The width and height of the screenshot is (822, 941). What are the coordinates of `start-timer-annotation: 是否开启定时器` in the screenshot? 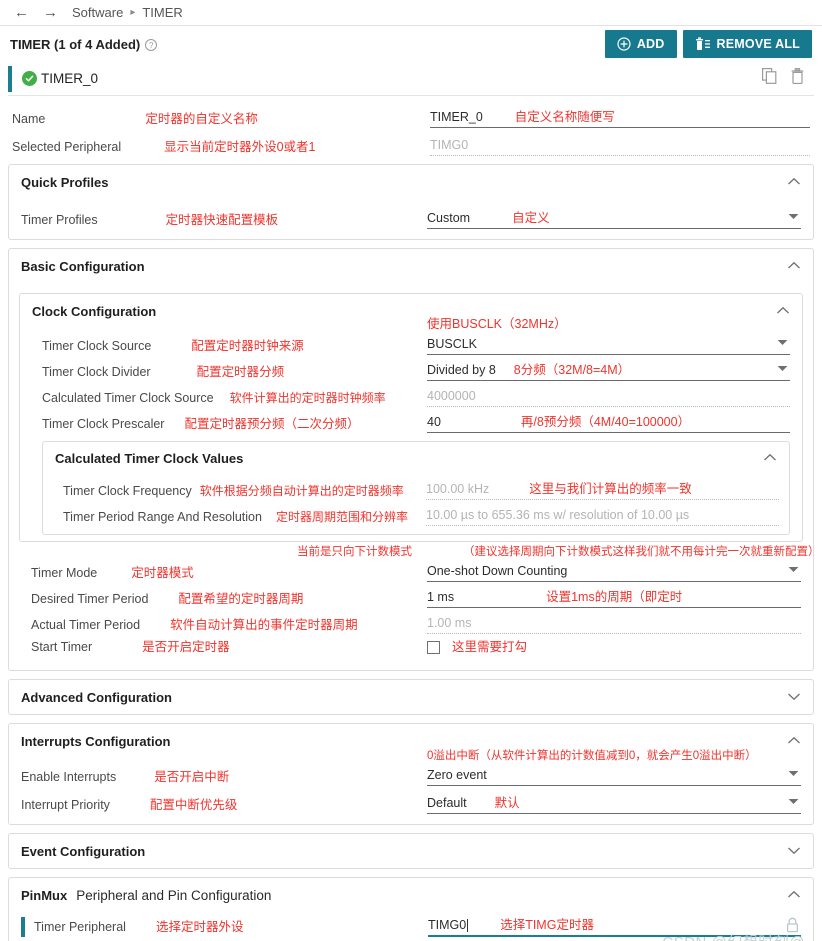 It's located at (186, 647).